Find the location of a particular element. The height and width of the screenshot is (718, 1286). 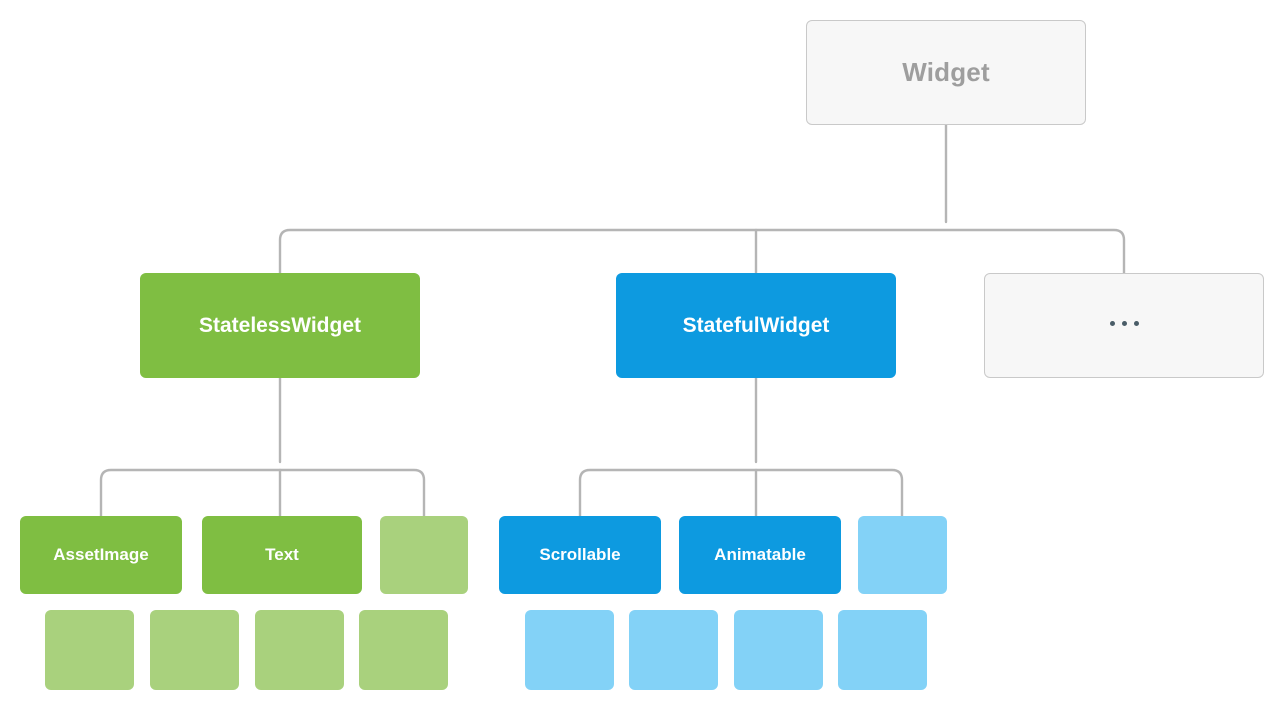

node-widget: Widget is located at coordinates (946, 72).